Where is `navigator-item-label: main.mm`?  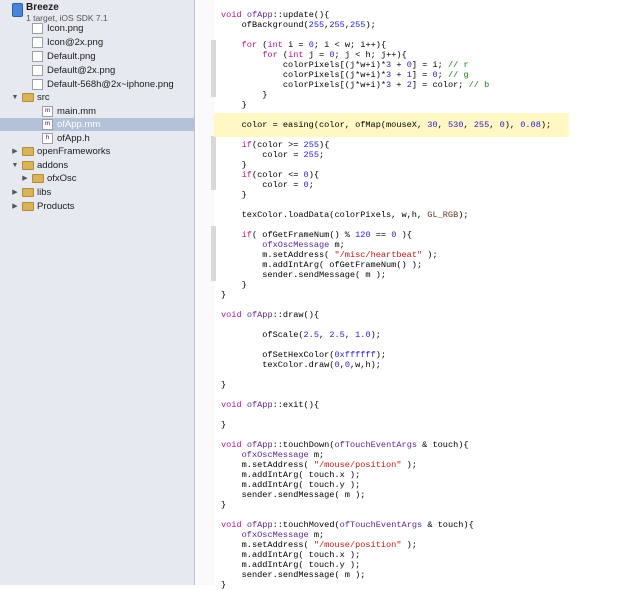
navigator-item-label: main.mm is located at coordinates (77, 111).